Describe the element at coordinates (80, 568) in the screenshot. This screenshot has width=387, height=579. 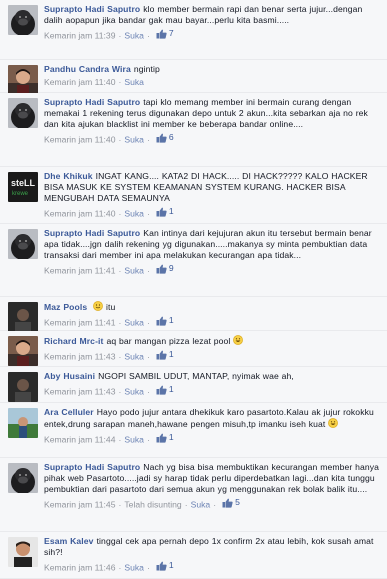
I see `comment-timestamp: Kemarin jam 11:46` at that location.